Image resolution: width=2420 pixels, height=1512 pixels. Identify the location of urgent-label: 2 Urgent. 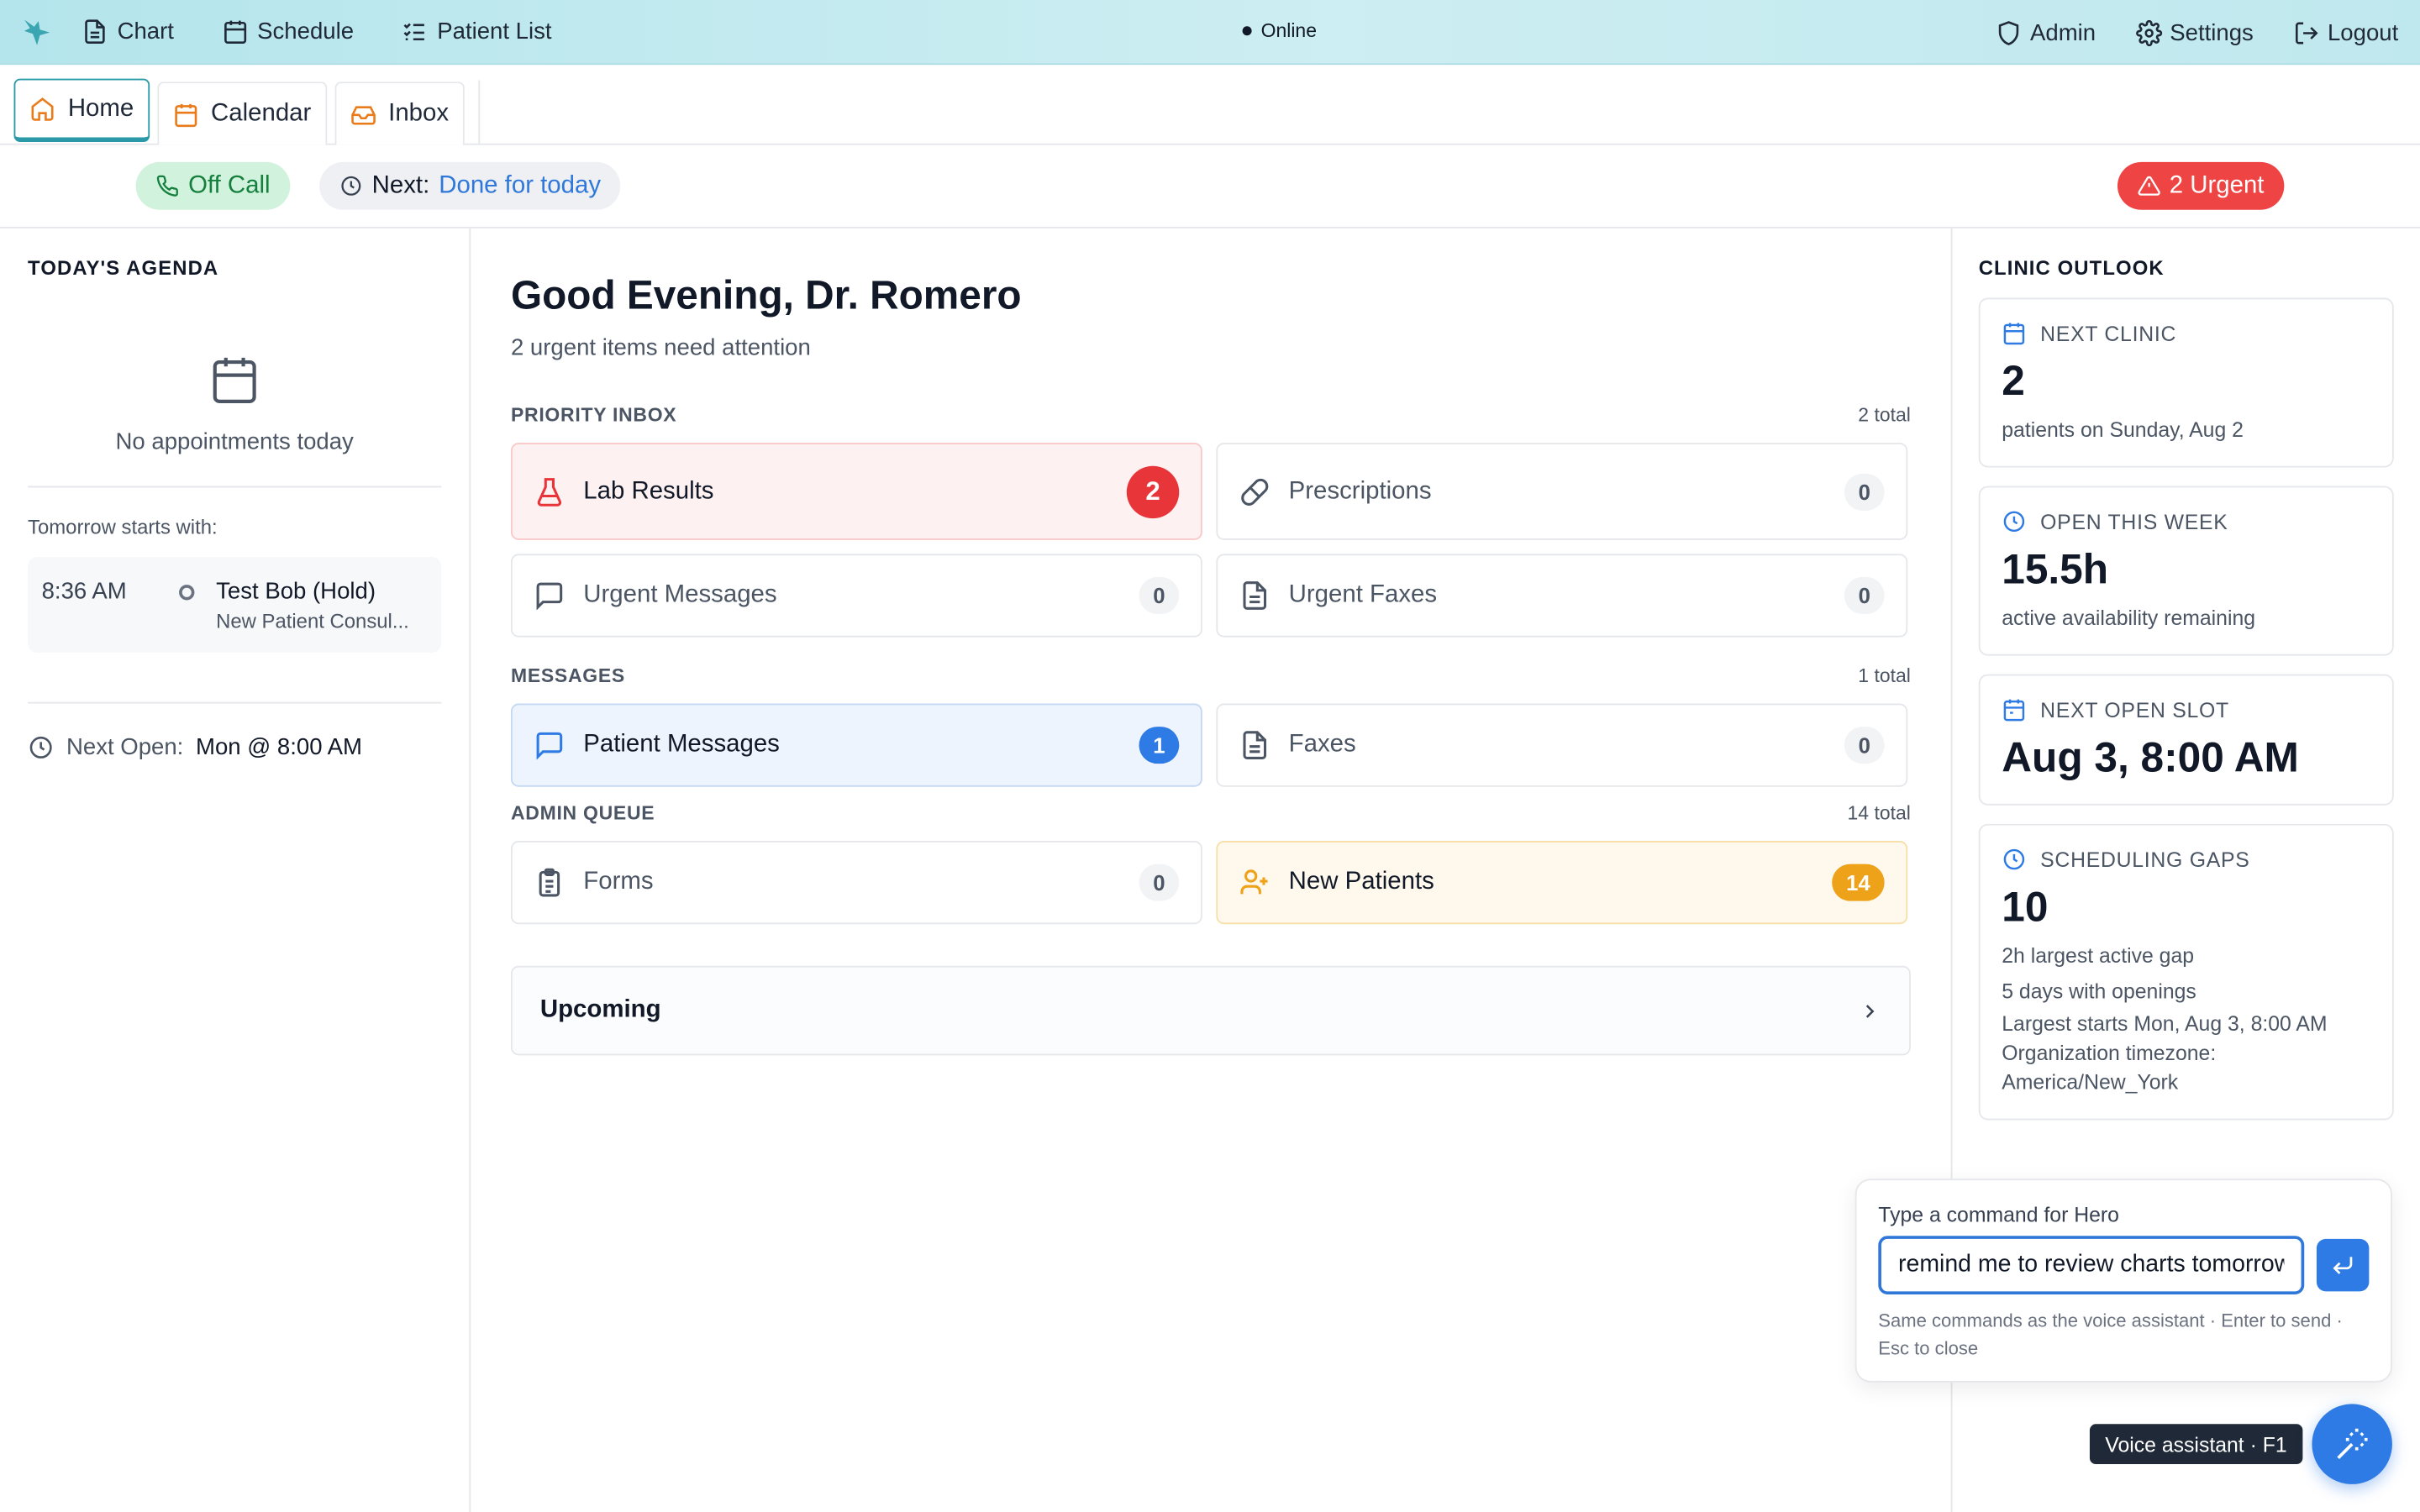
(2217, 185).